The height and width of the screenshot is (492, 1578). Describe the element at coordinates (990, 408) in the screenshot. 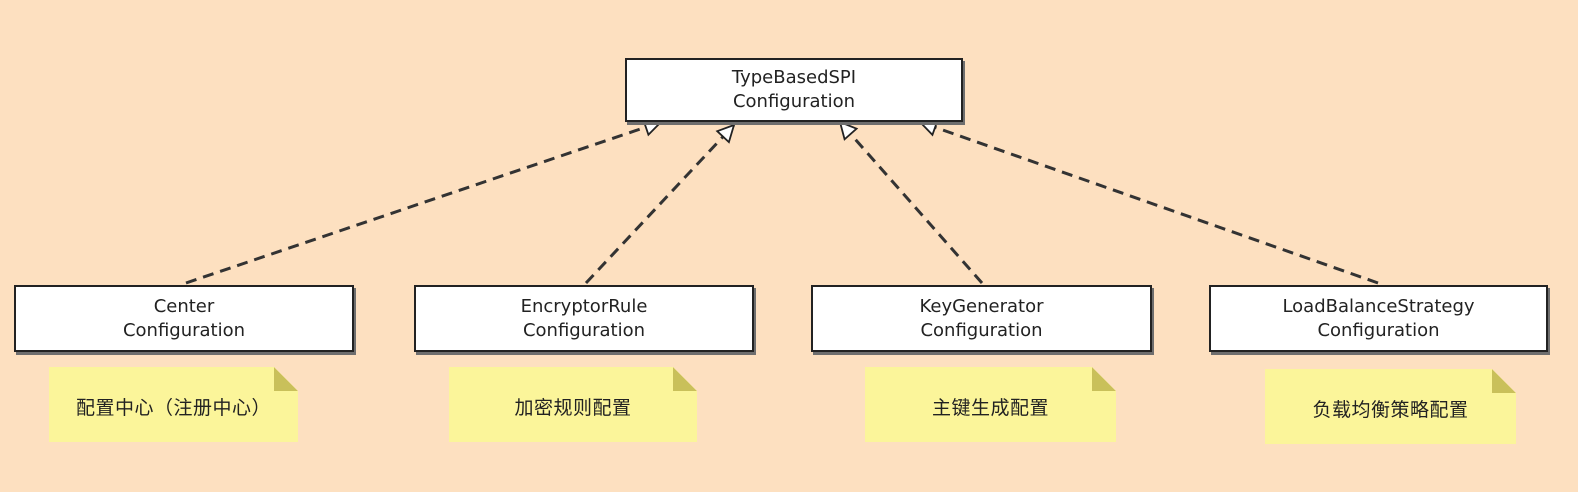

I see `note-text: 主键生成配置` at that location.